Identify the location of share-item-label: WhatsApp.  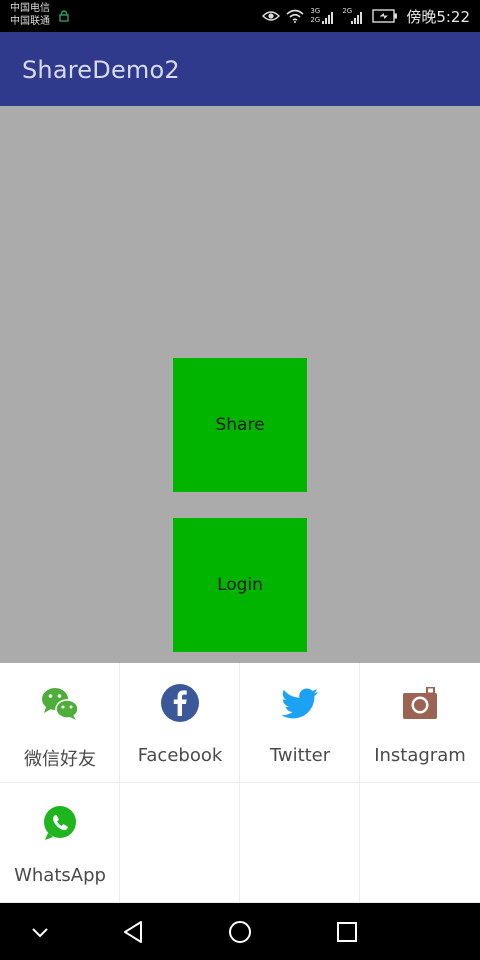
(60, 875).